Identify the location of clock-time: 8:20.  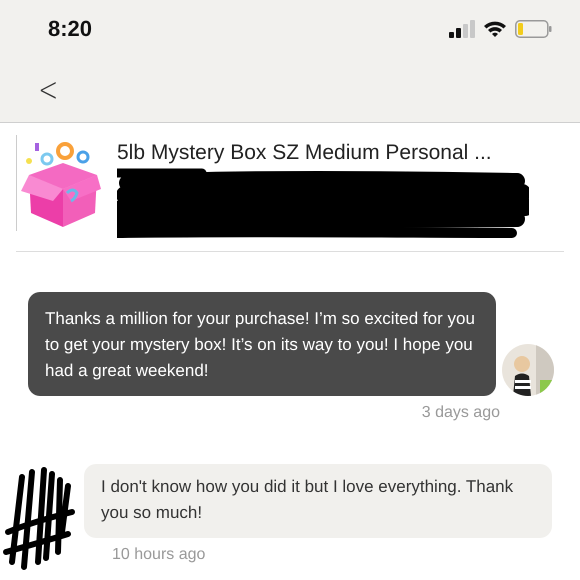
(70, 29).